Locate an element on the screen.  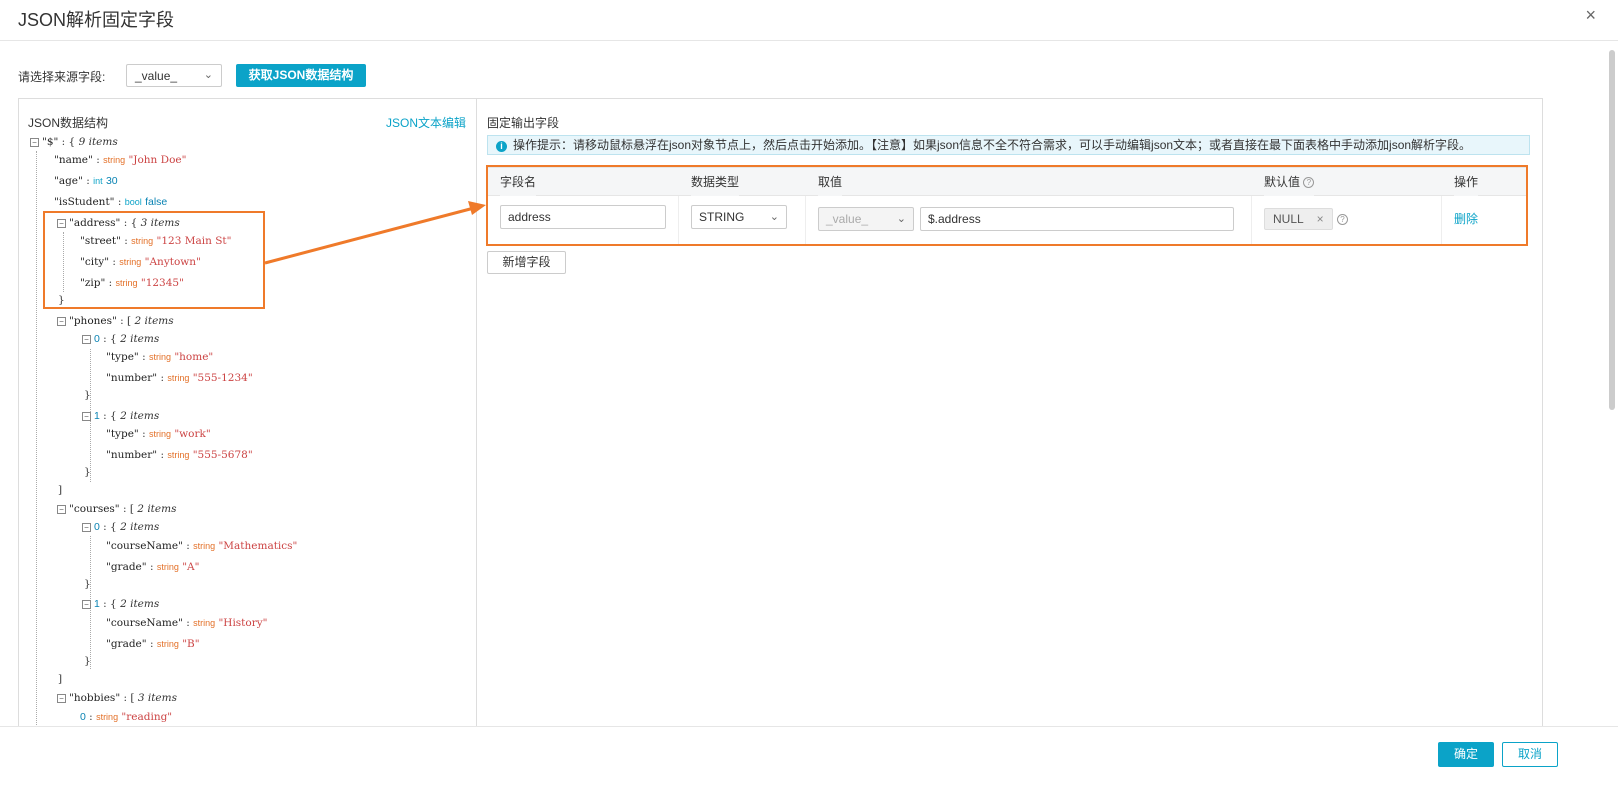
arrow-head is located at coordinates (477, 208).